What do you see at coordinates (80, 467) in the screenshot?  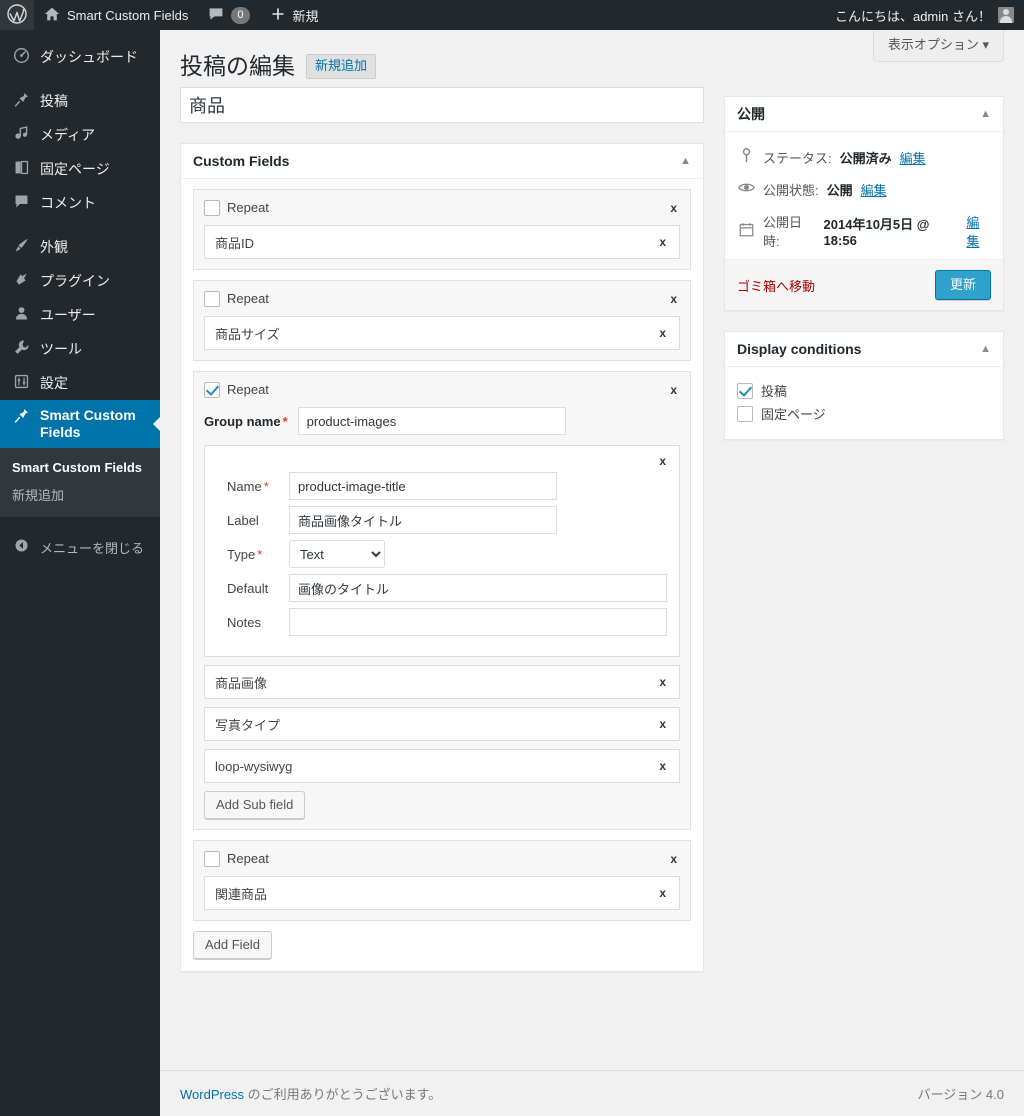 I see `submenu-item-smart-custom-fields: Smart Custom Fields` at bounding box center [80, 467].